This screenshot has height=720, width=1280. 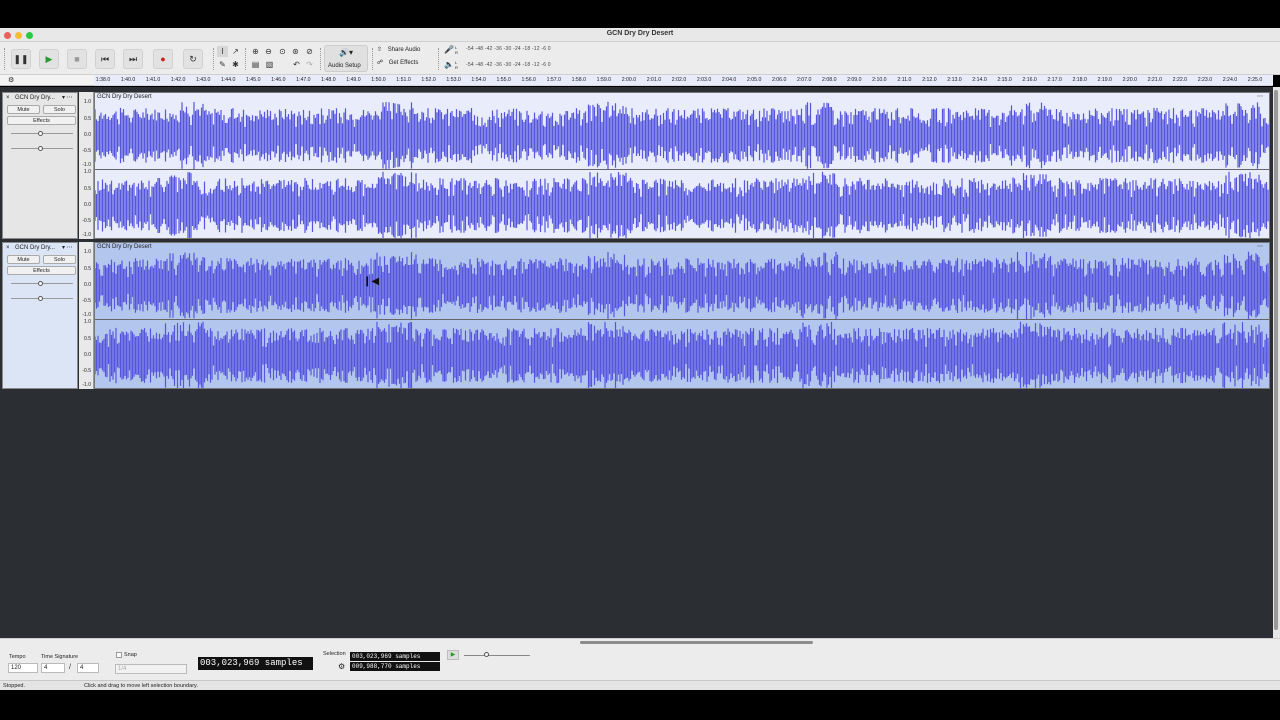 What do you see at coordinates (193, 59) in the screenshot?
I see `loop-button: ↻` at bounding box center [193, 59].